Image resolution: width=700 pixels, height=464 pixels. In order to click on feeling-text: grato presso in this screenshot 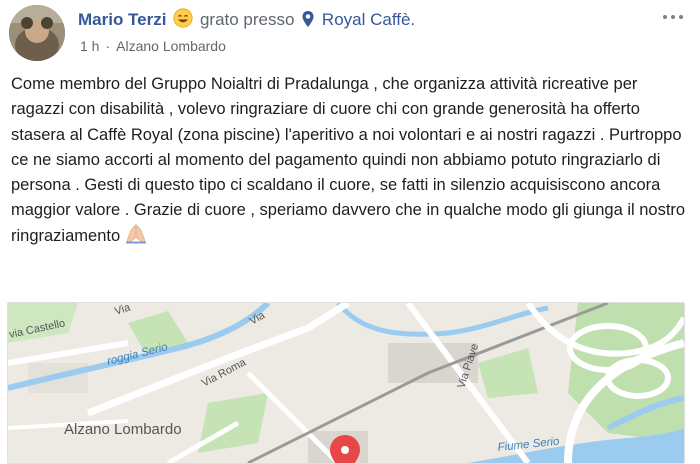, I will do `click(247, 19)`.